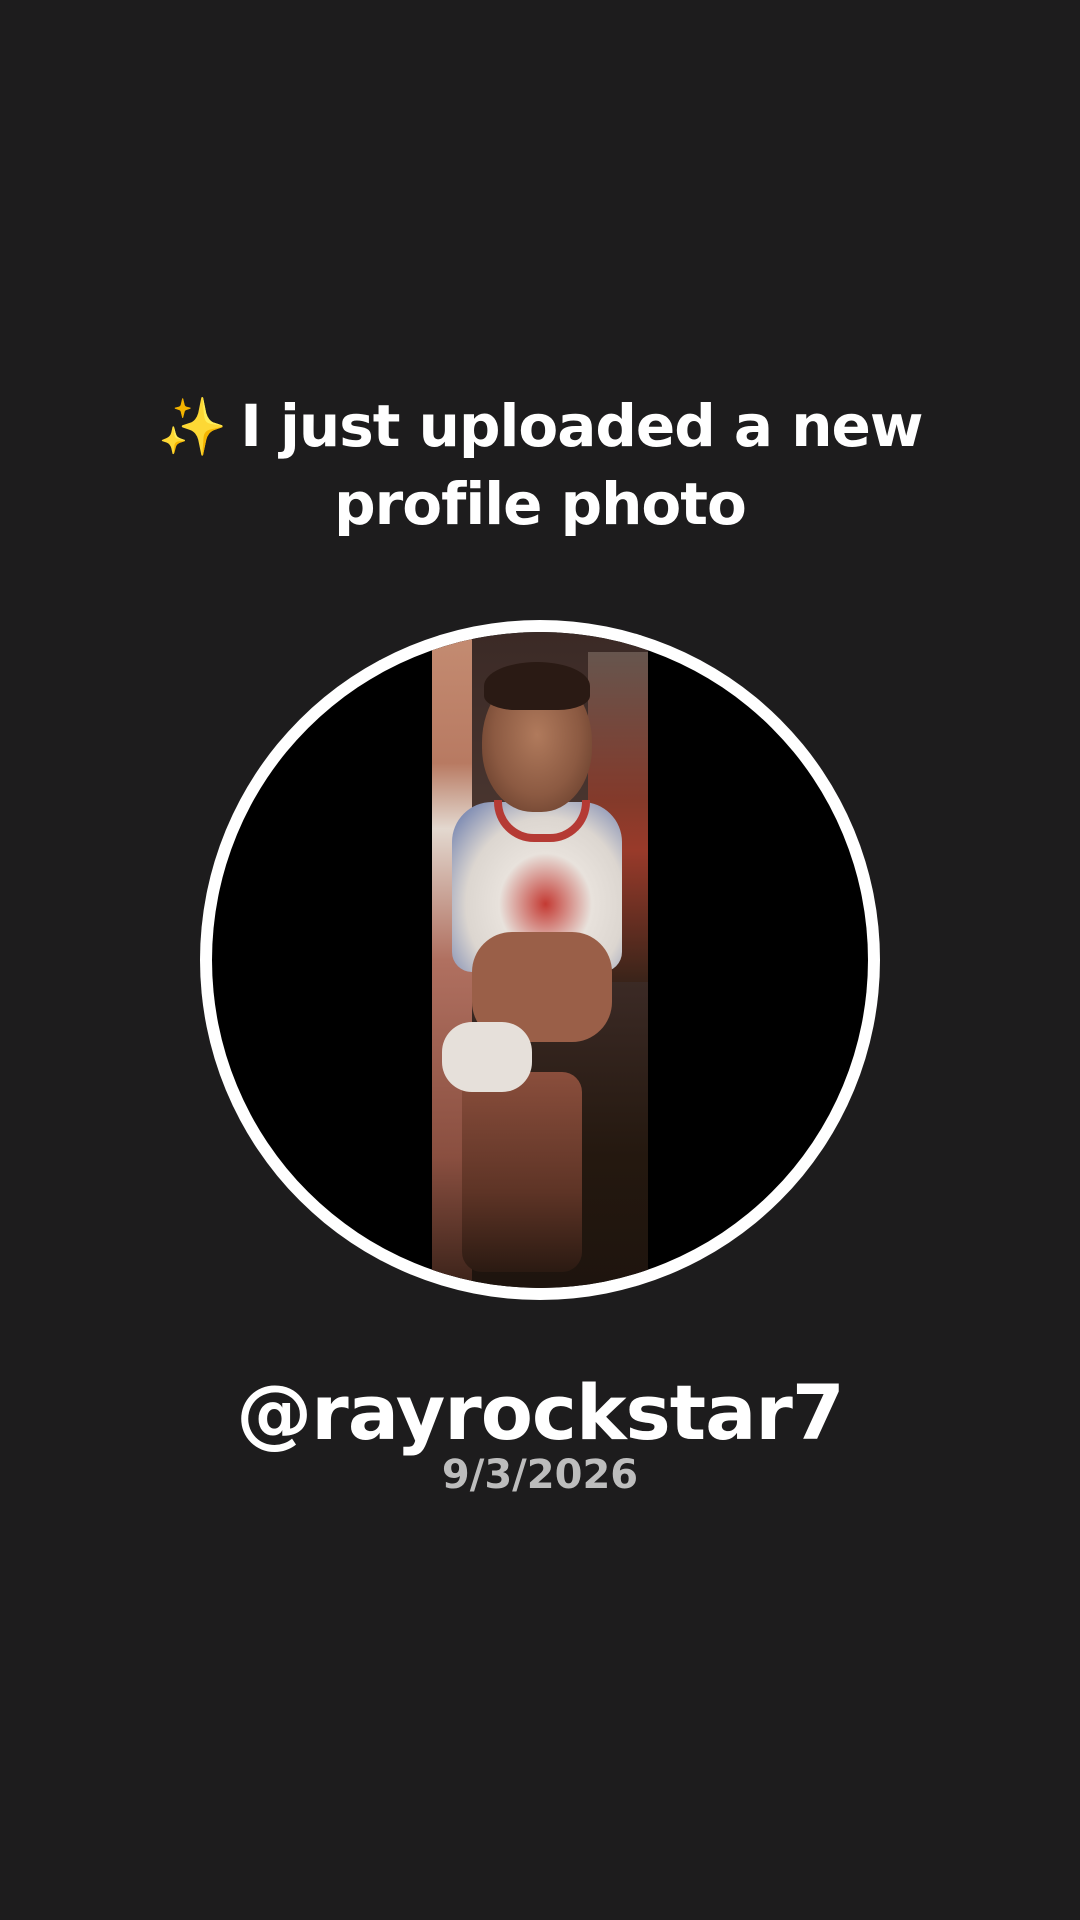  Describe the element at coordinates (192, 427) in the screenshot. I see `sparkles-icon: ✨` at that location.